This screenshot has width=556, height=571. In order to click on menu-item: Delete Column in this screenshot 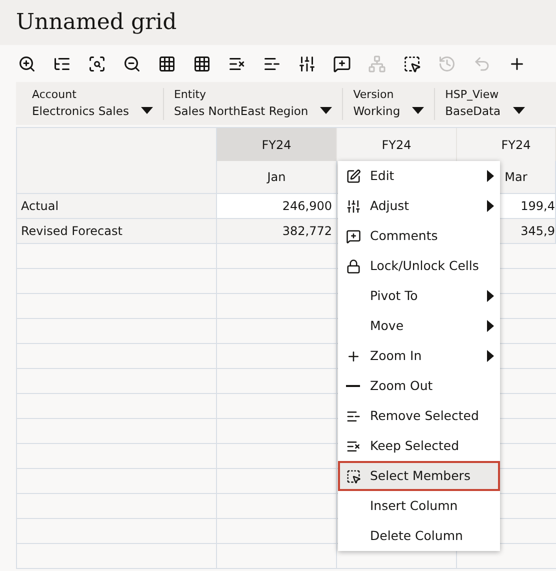, I will do `click(419, 536)`.